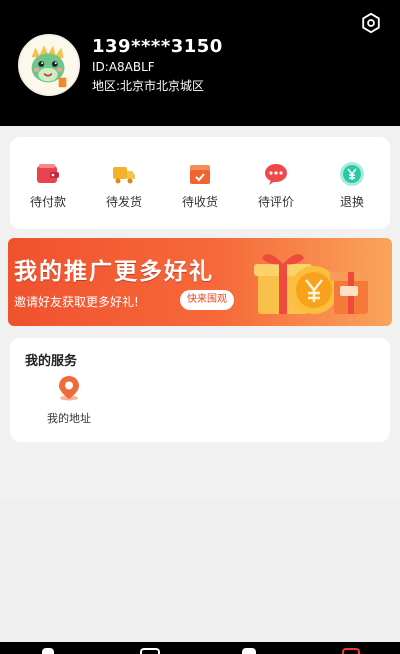 Image resolution: width=400 pixels, height=654 pixels. What do you see at coordinates (48, 173) in the screenshot?
I see `wallet-icon` at bounding box center [48, 173].